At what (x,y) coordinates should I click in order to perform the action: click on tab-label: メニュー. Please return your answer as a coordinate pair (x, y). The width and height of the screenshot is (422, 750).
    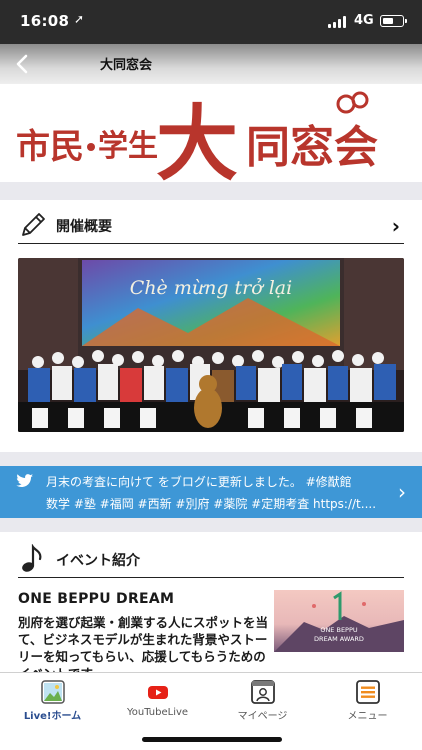
    Looking at the image, I should click on (367, 716).